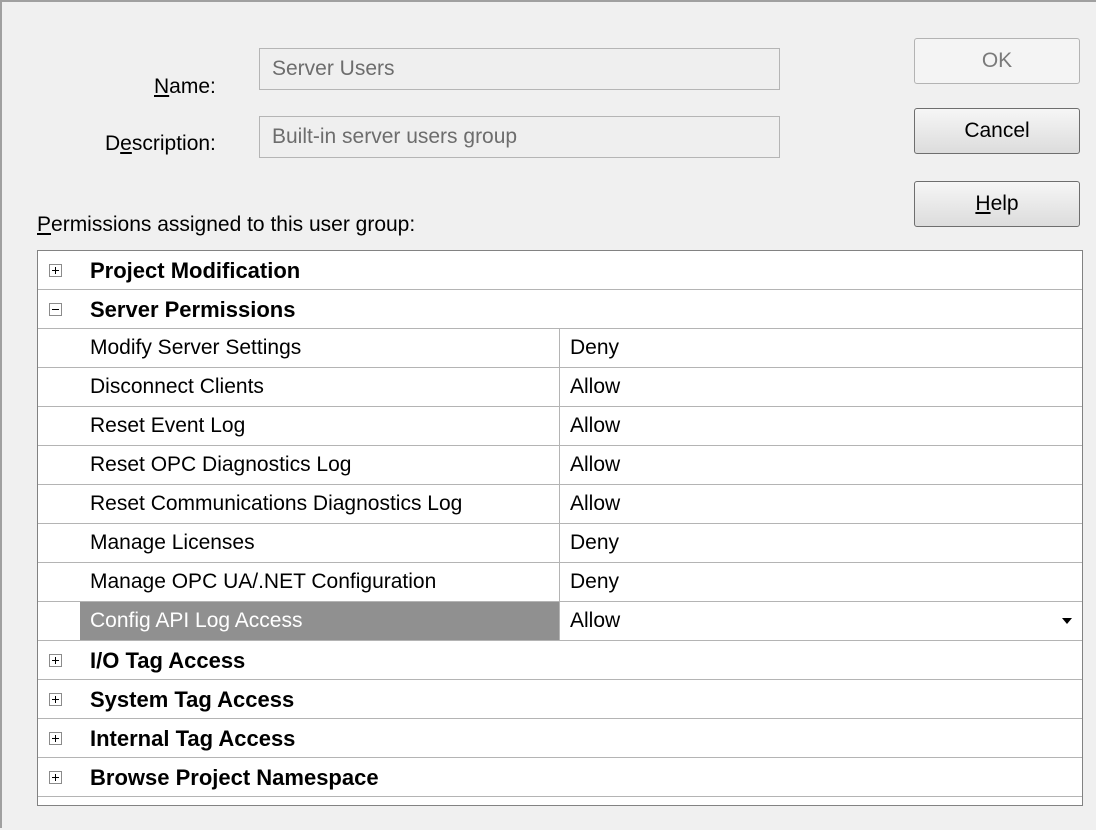 The width and height of the screenshot is (1096, 830). What do you see at coordinates (320, 387) in the screenshot?
I see `property-name: Disconnect Clients` at bounding box center [320, 387].